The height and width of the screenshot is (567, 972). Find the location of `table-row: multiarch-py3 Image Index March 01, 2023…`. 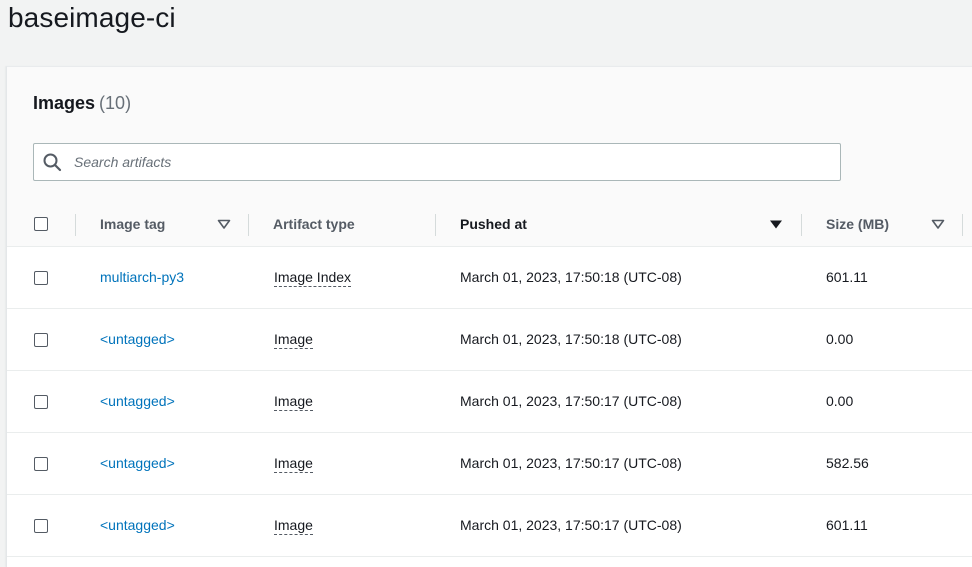

table-row: multiarch-py3 Image Index March 01, 2023… is located at coordinates (489, 278).